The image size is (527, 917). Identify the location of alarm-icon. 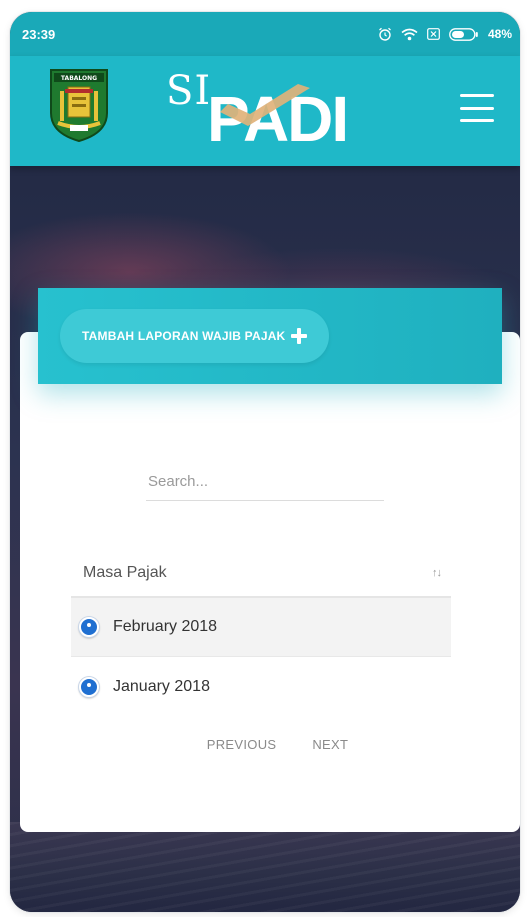
(385, 34).